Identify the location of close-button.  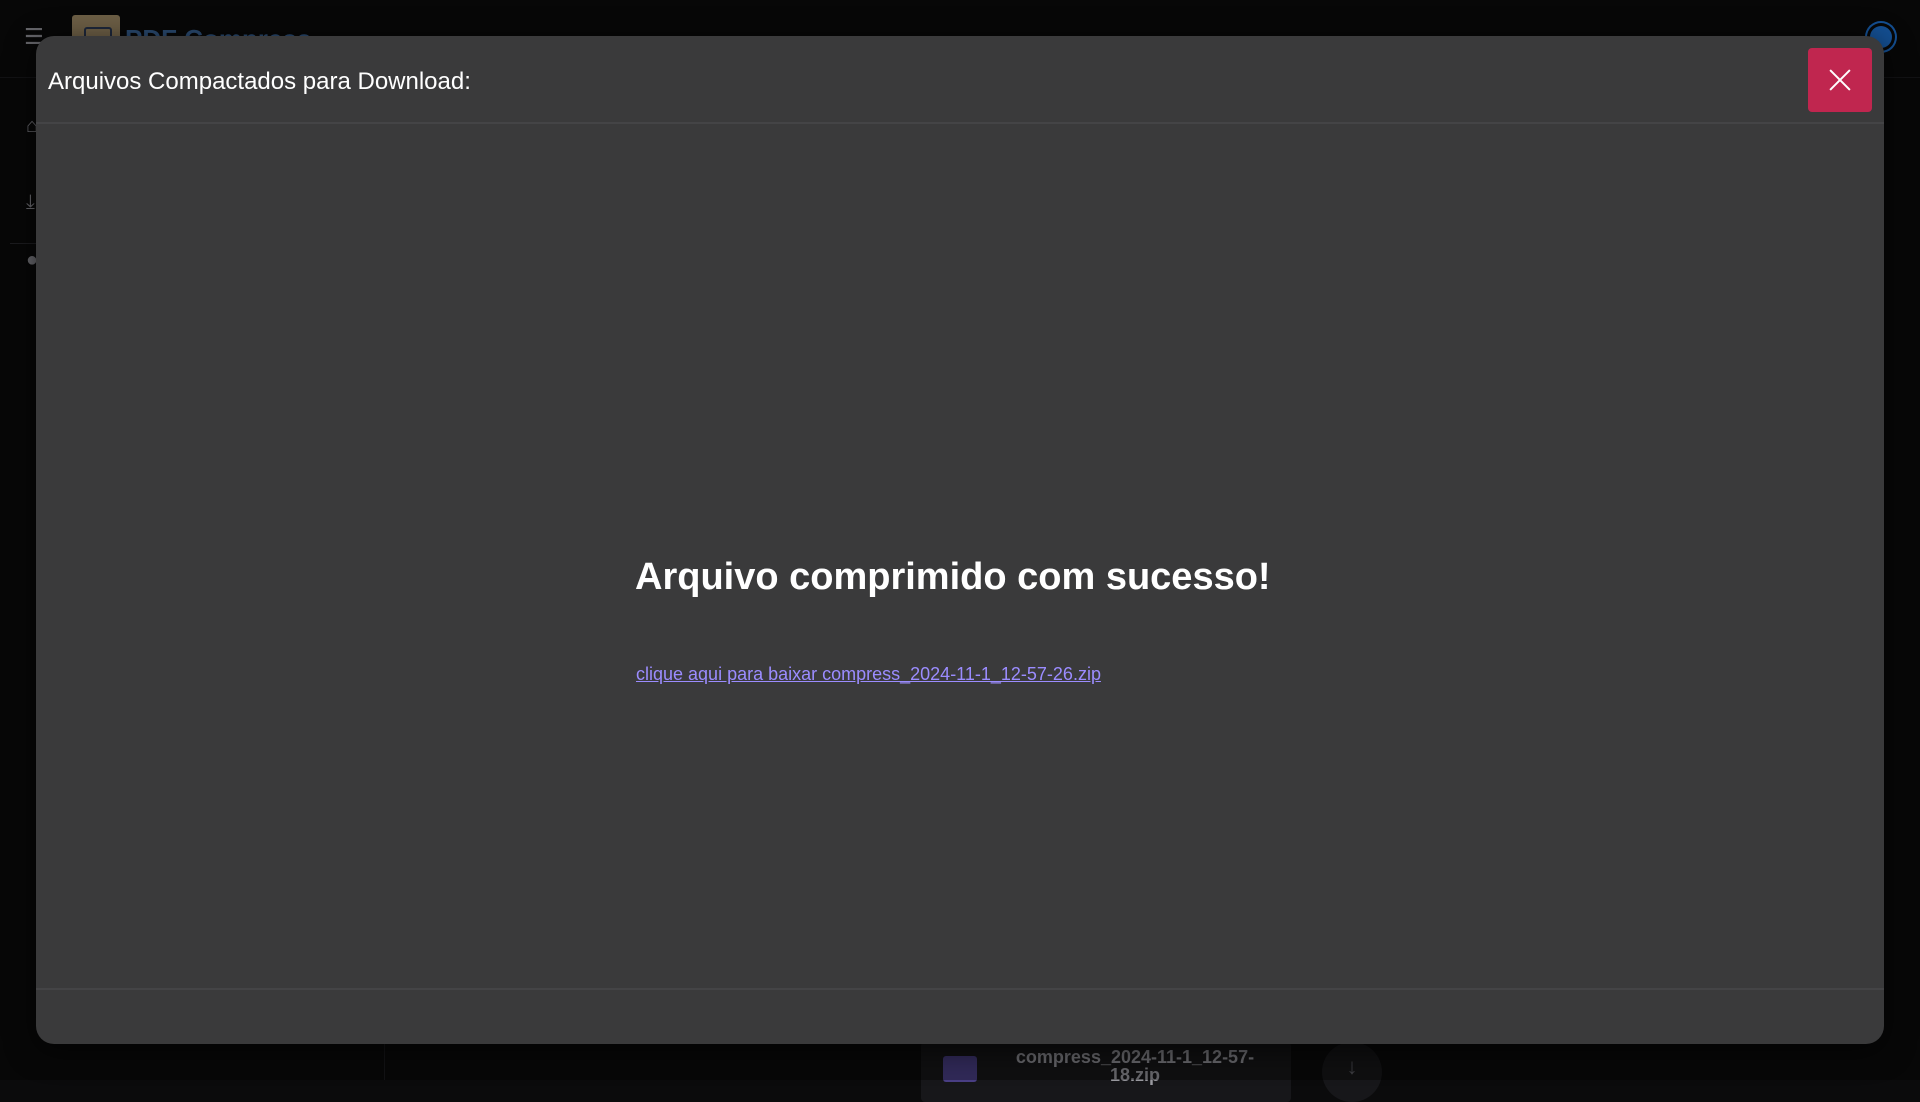
(1840, 80).